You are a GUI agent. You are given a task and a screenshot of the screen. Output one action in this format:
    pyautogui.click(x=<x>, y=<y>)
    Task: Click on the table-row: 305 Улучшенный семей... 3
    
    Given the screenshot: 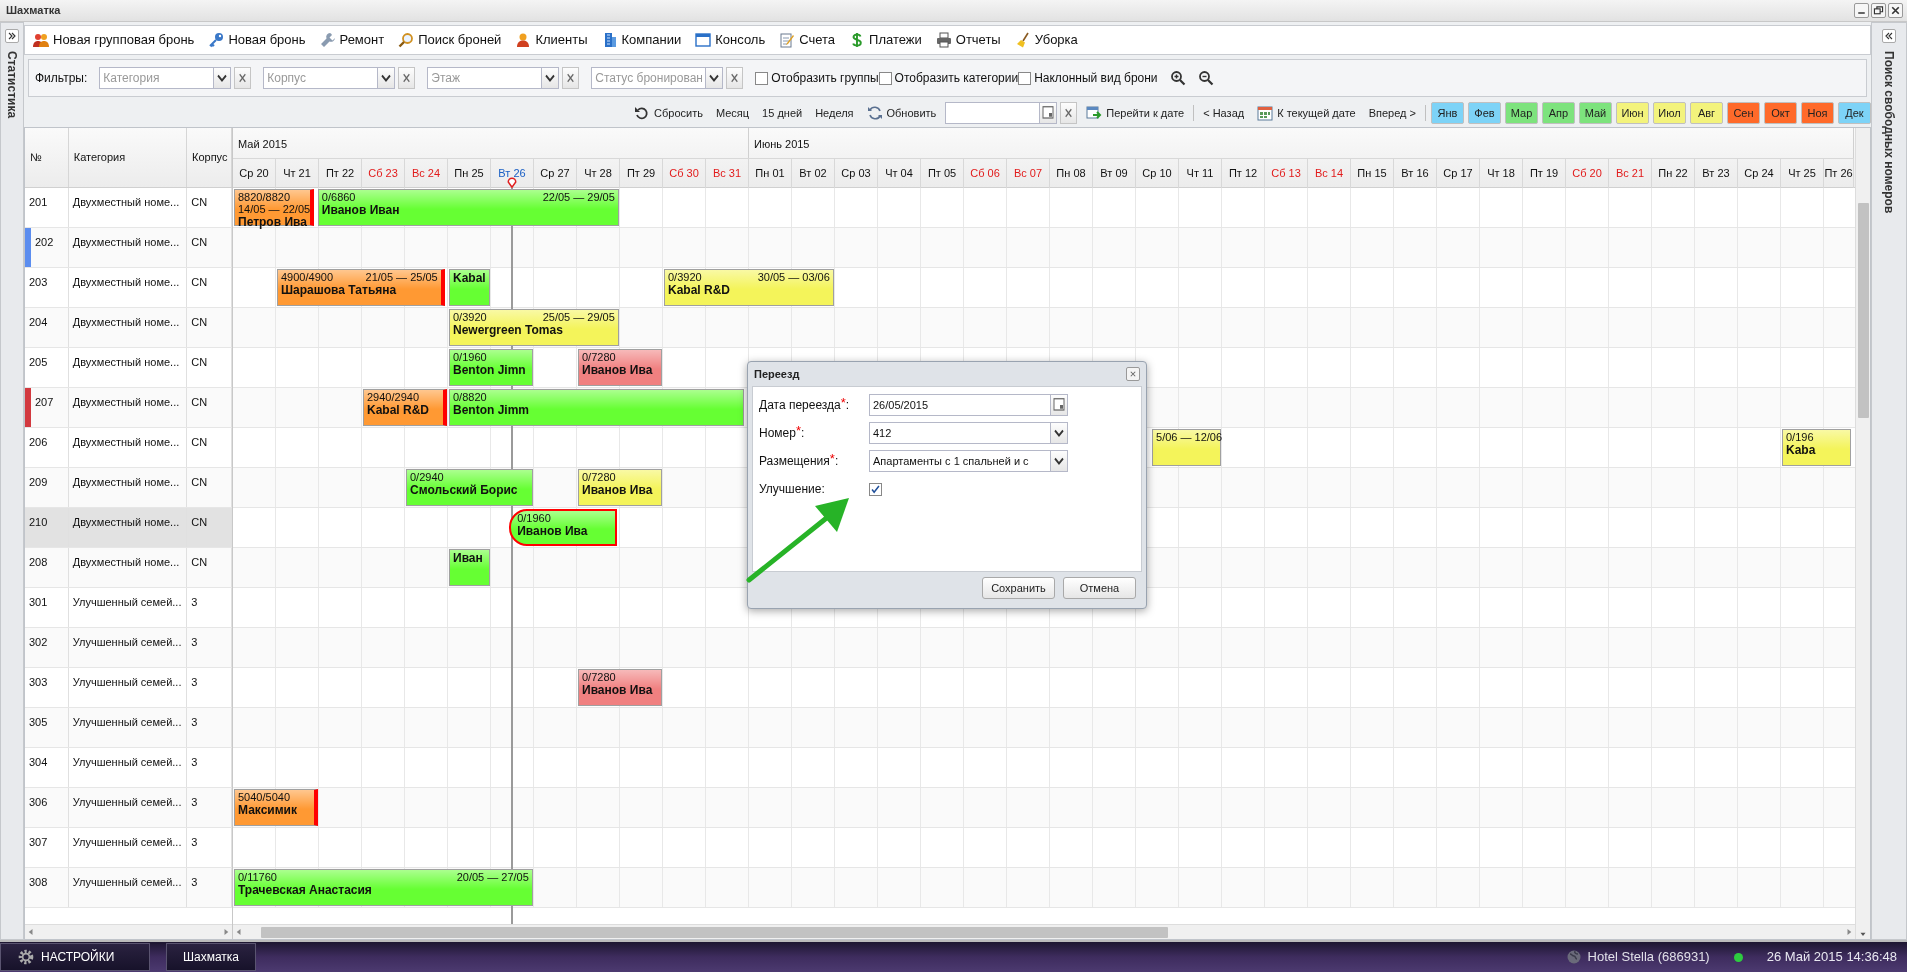 What is the action you would take?
    pyautogui.click(x=128, y=728)
    